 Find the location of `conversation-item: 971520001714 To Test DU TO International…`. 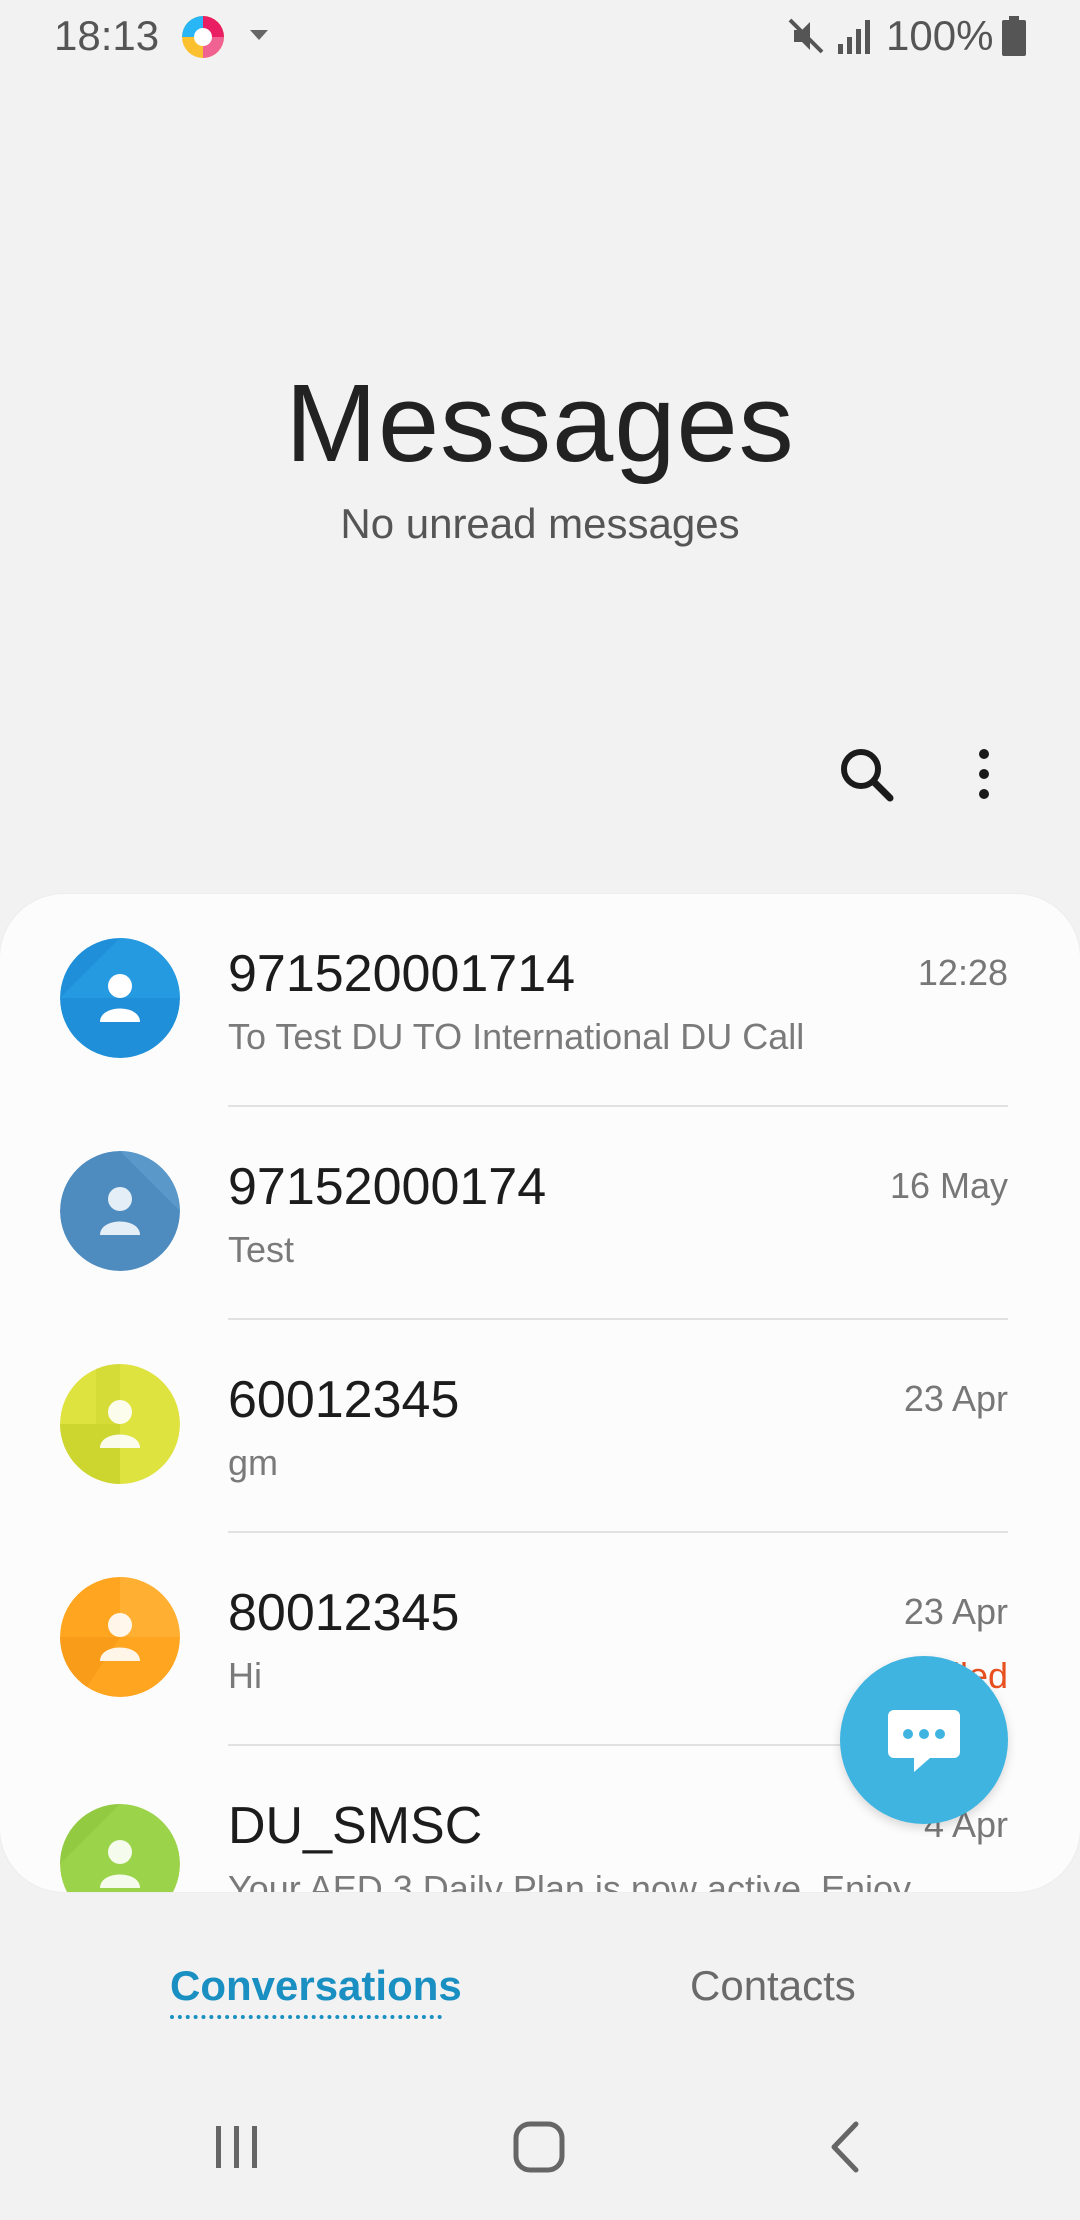

conversation-item: 971520001714 To Test DU TO International… is located at coordinates (540, 1000).